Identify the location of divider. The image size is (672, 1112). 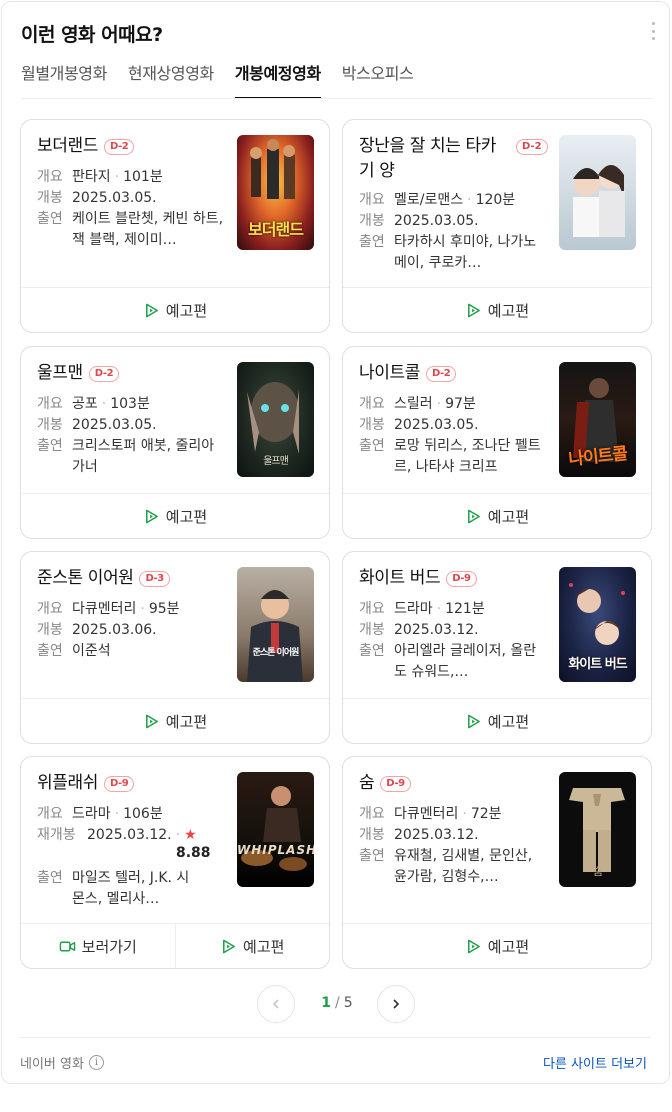
(335, 1037).